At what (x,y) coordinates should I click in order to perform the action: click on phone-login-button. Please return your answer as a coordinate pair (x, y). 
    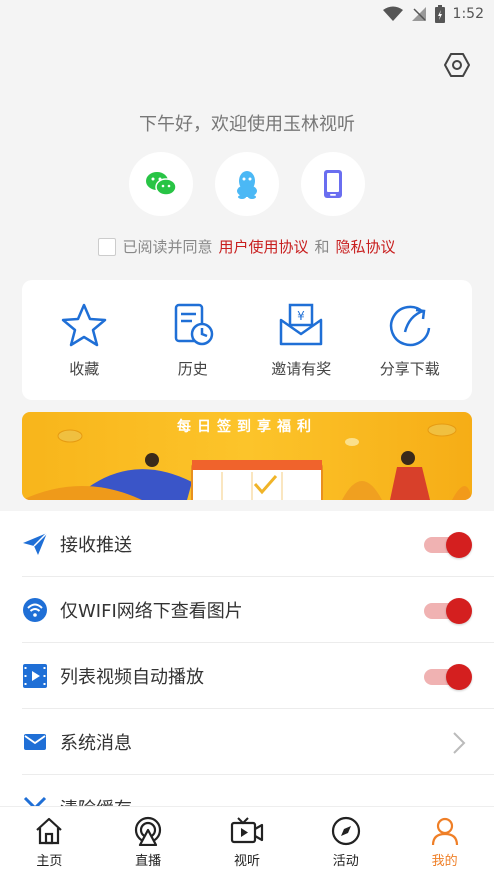
    Looking at the image, I should click on (333, 184).